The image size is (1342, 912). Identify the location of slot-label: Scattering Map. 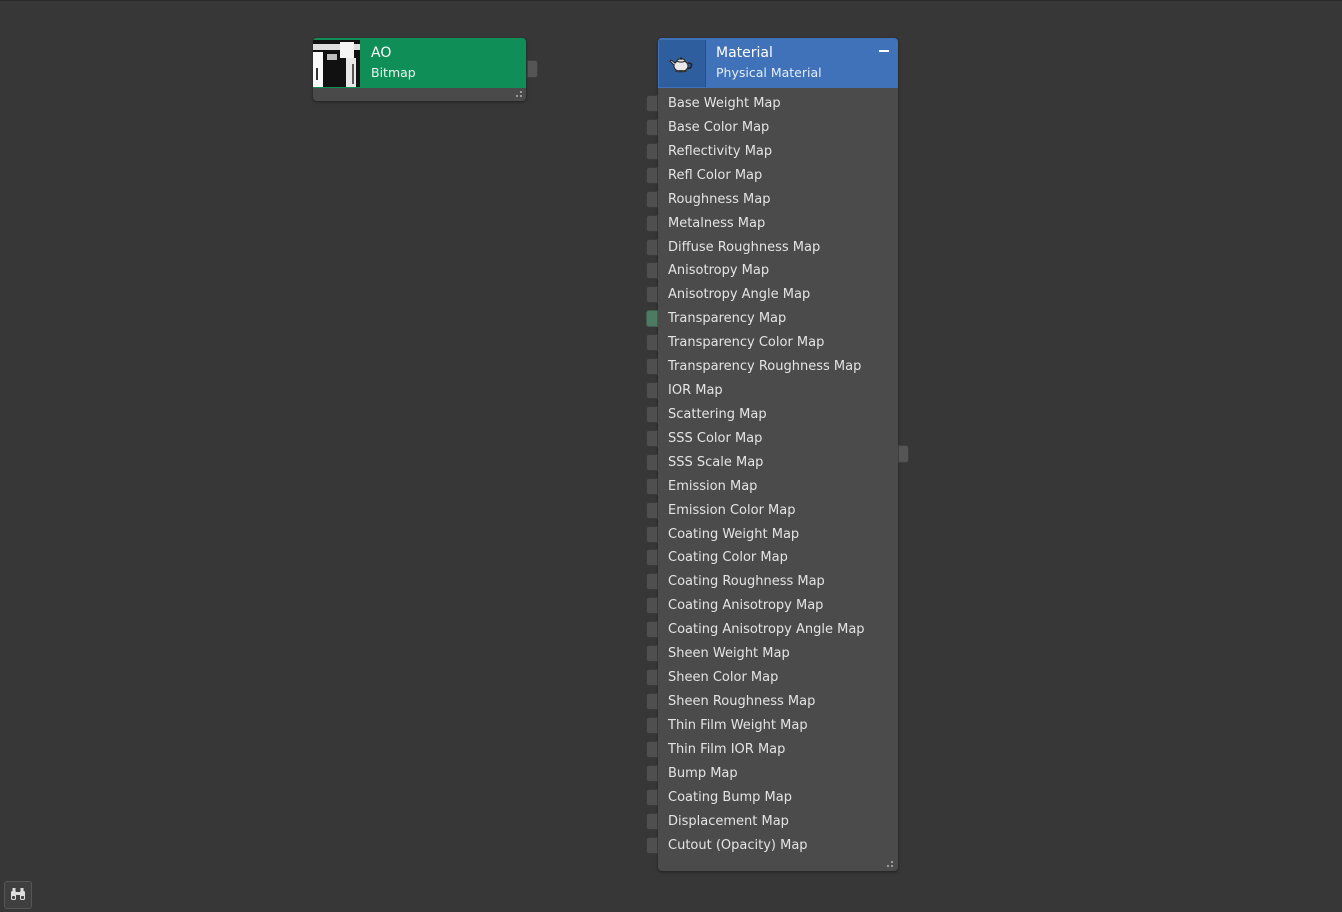
(717, 414).